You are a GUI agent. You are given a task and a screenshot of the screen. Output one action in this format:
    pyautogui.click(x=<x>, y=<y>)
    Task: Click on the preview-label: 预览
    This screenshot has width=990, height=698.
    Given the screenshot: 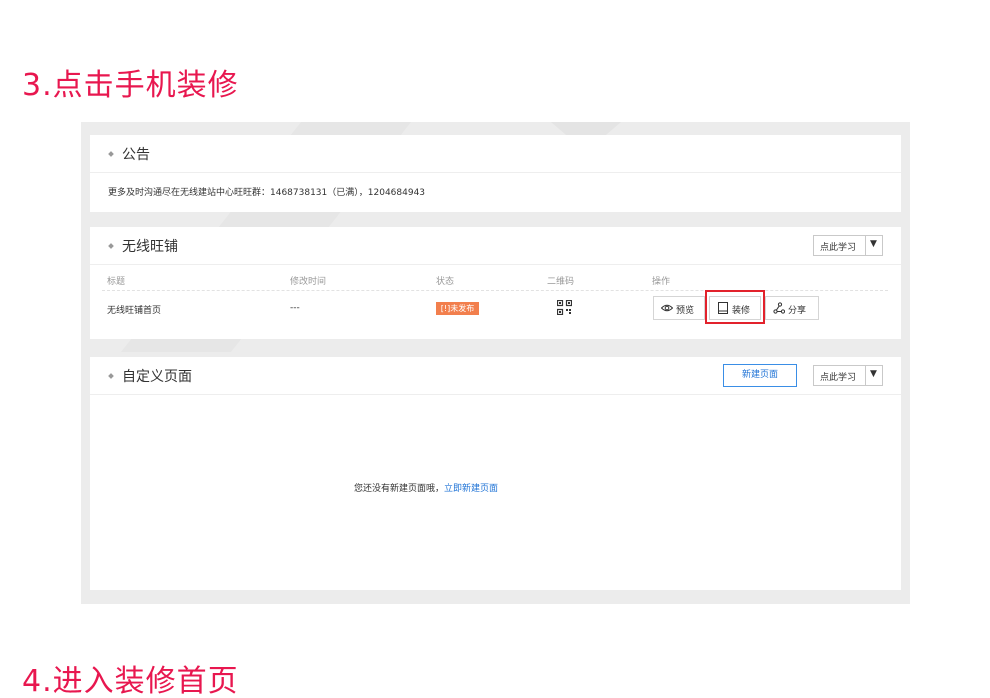 What is the action you would take?
    pyautogui.click(x=685, y=311)
    